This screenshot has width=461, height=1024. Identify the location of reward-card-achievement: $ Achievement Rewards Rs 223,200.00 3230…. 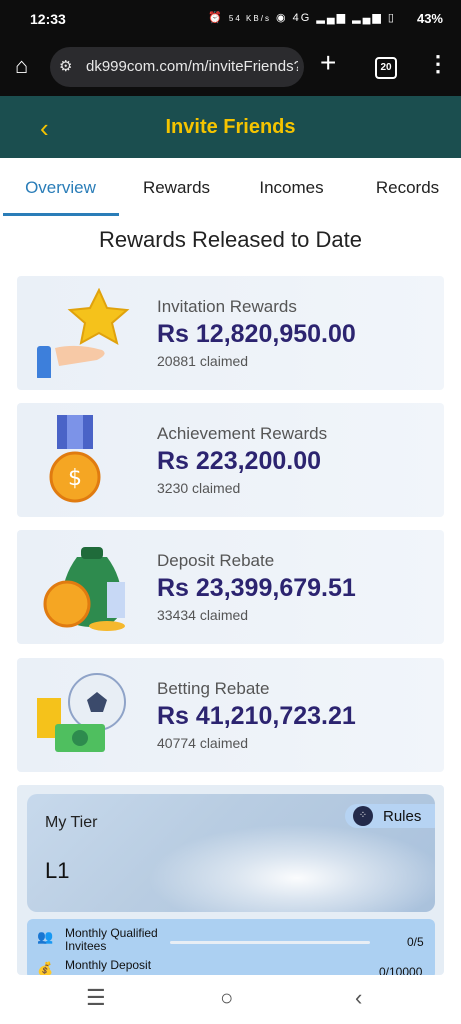
(230, 460).